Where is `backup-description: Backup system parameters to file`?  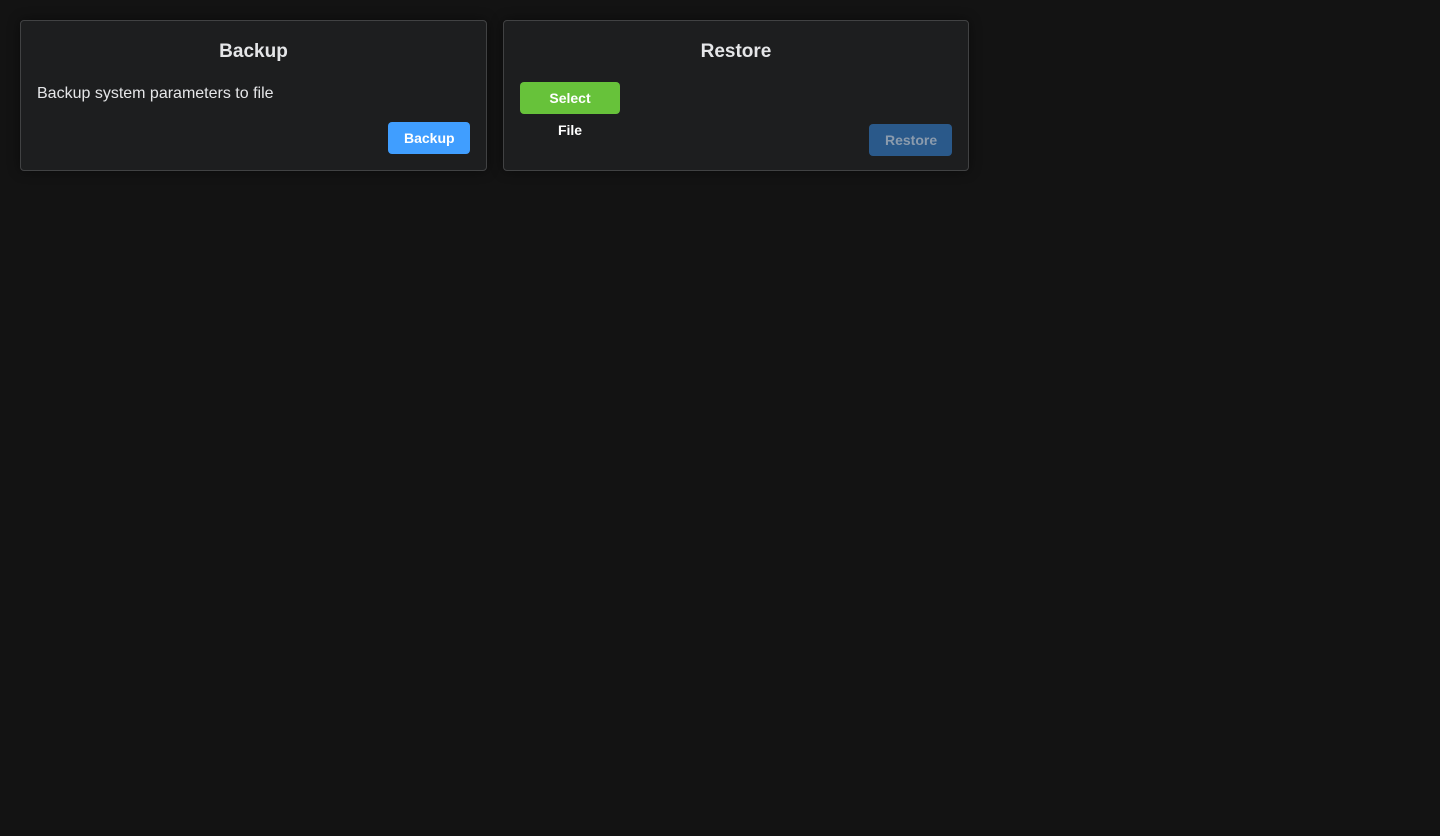
backup-description: Backup system parameters to file is located at coordinates (155, 93).